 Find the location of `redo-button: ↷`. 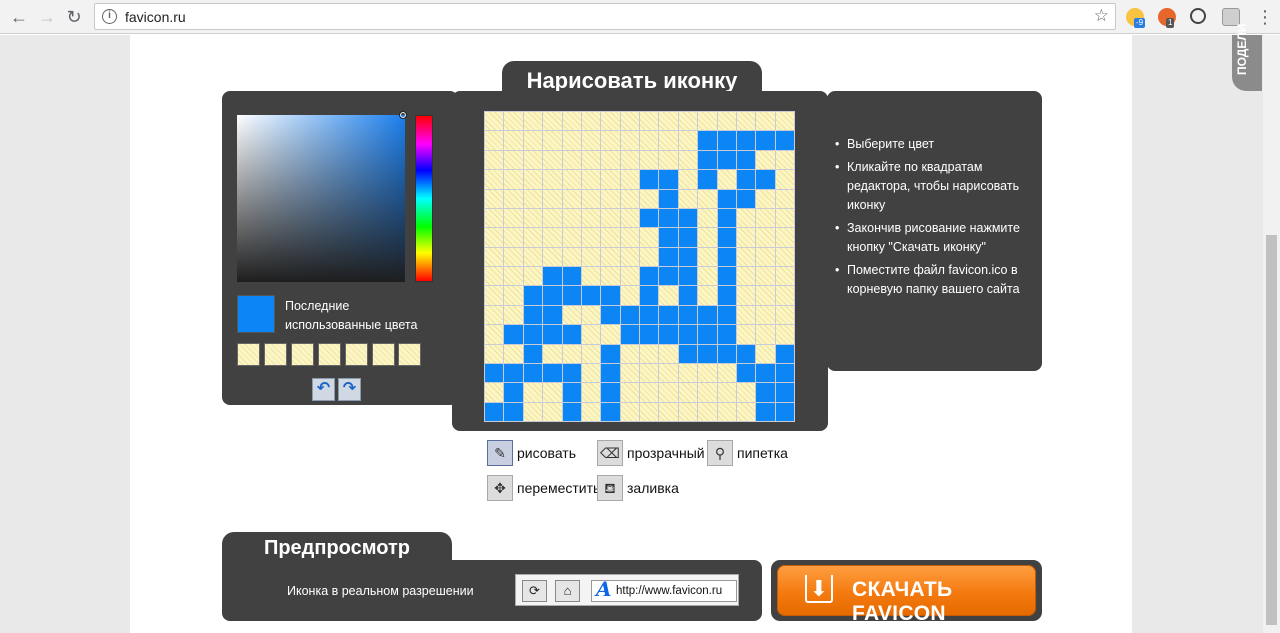

redo-button: ↷ is located at coordinates (349, 389).